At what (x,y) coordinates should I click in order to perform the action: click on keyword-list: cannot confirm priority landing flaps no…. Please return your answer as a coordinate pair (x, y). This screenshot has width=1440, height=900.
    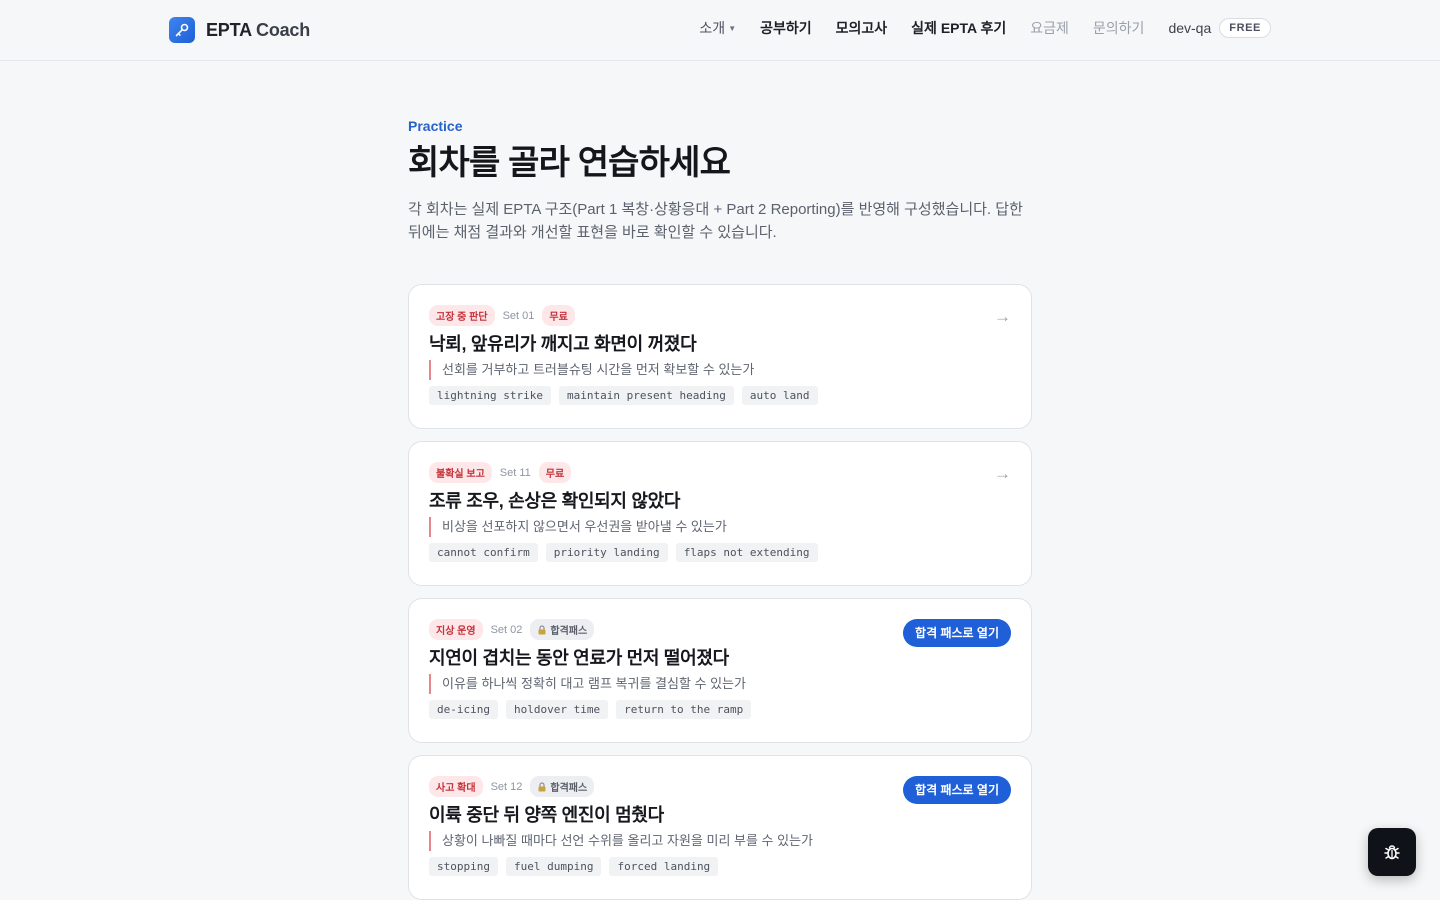
    Looking at the image, I should click on (623, 552).